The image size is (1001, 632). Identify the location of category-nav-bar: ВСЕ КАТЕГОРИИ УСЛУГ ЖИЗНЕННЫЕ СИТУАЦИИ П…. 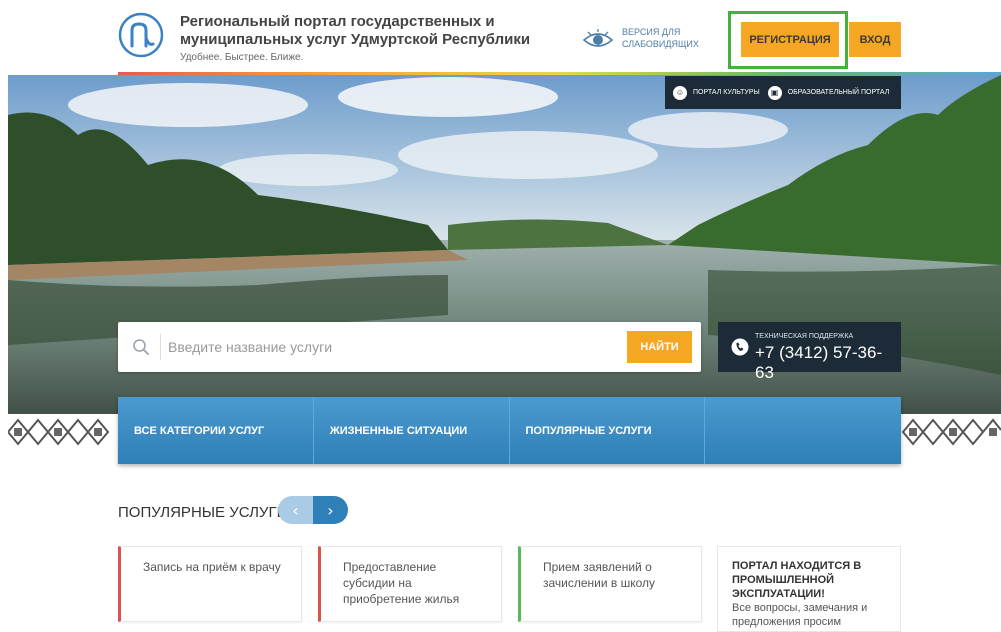
(509, 430).